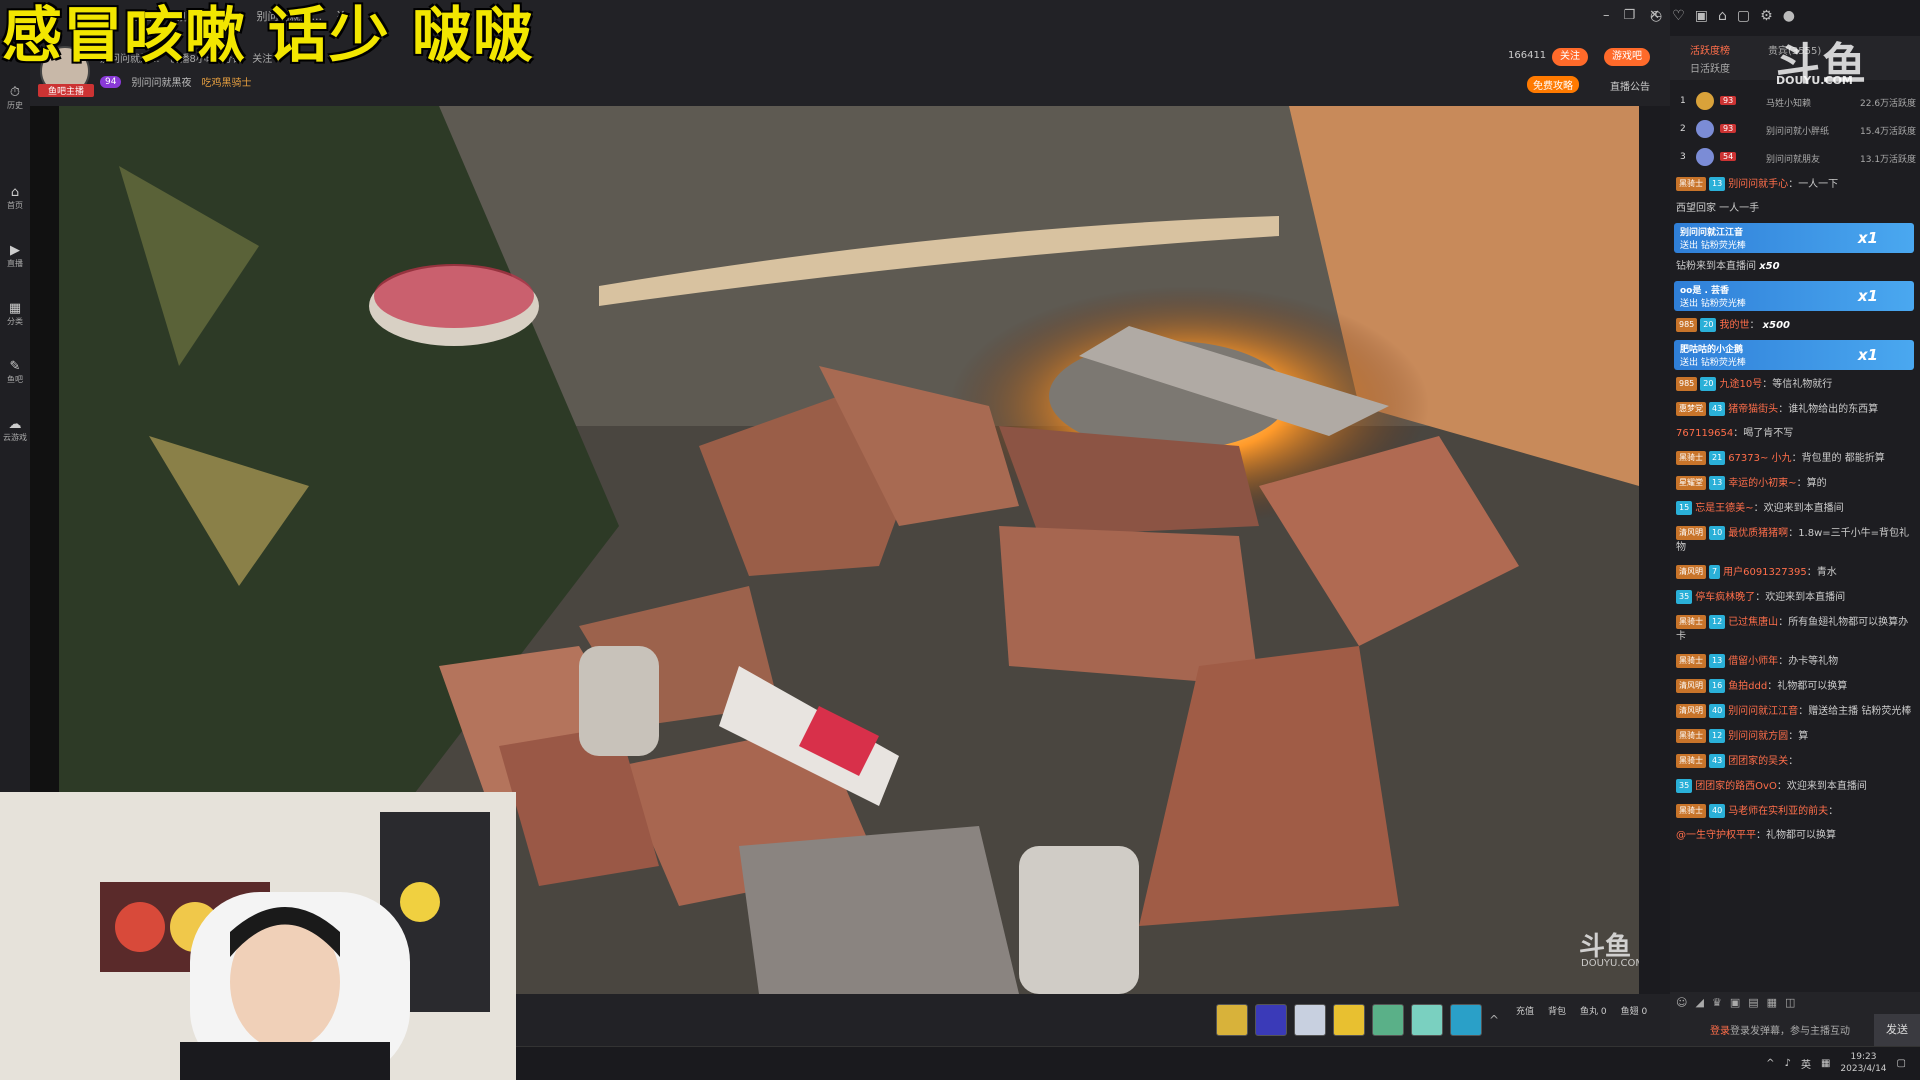 Image resolution: width=1920 pixels, height=1080 pixels. What do you see at coordinates (1888, 132) in the screenshot?
I see `rank-value: 15.4万活跃度` at bounding box center [1888, 132].